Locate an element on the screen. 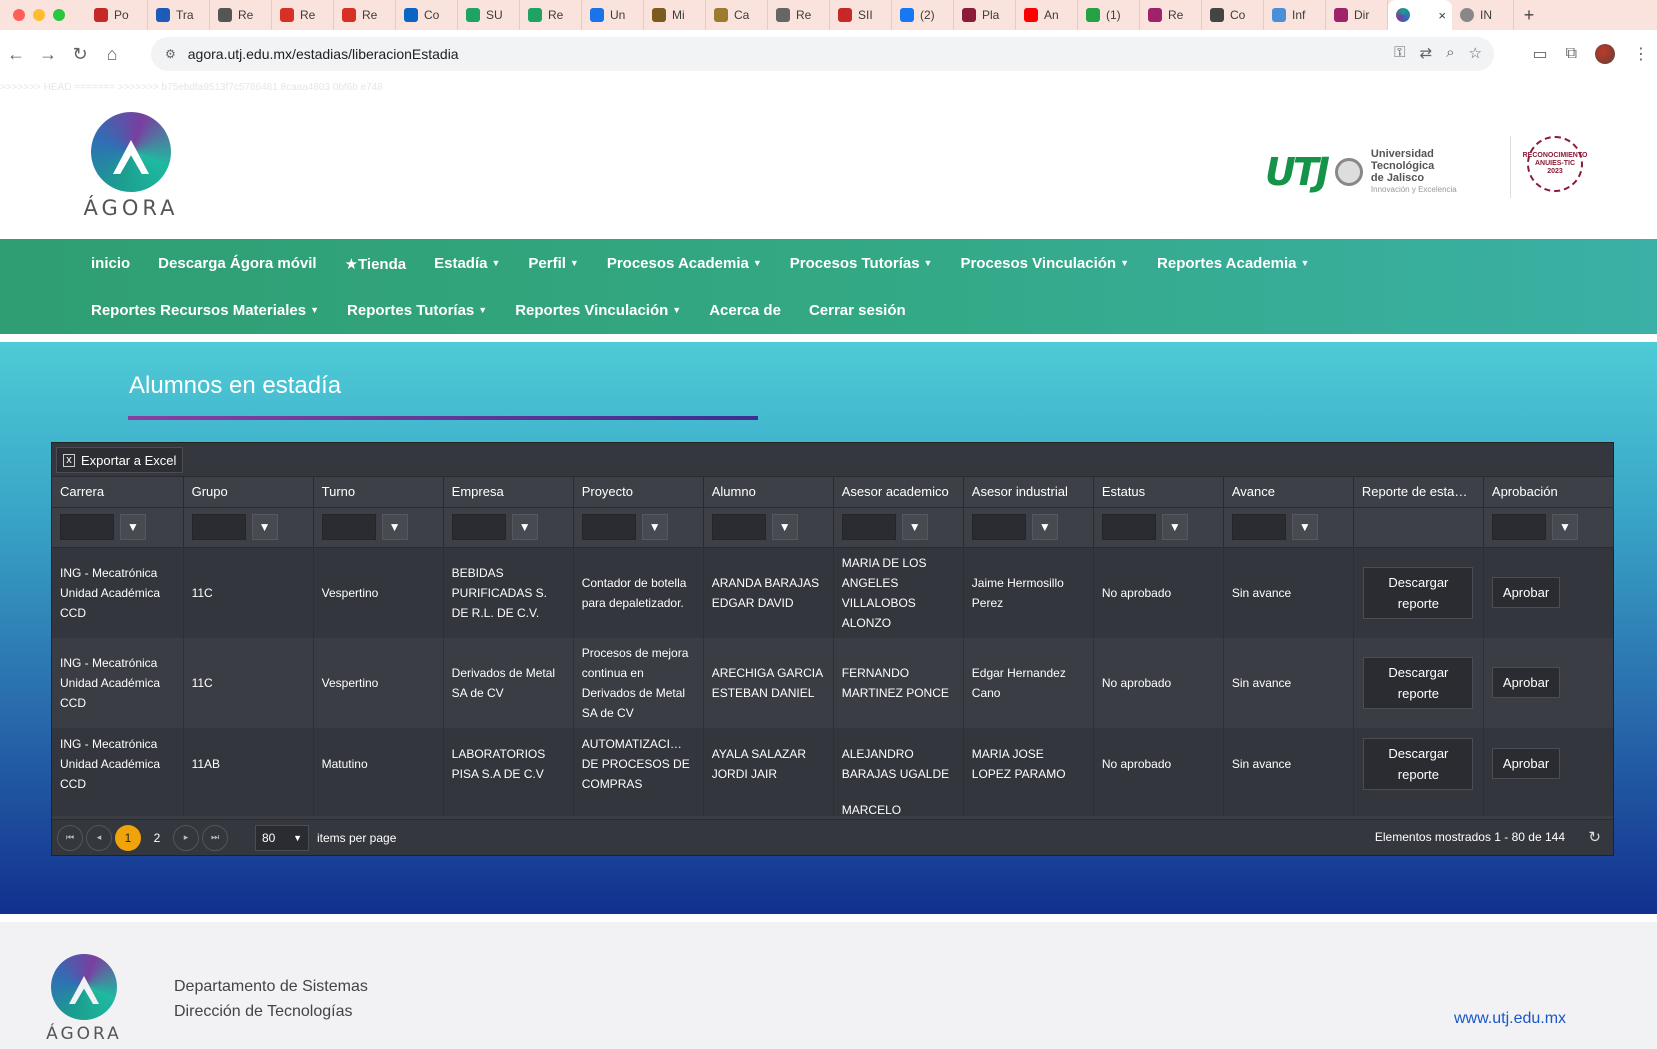 The height and width of the screenshot is (1049, 1657). minimize-window-button is located at coordinates (39, 15).